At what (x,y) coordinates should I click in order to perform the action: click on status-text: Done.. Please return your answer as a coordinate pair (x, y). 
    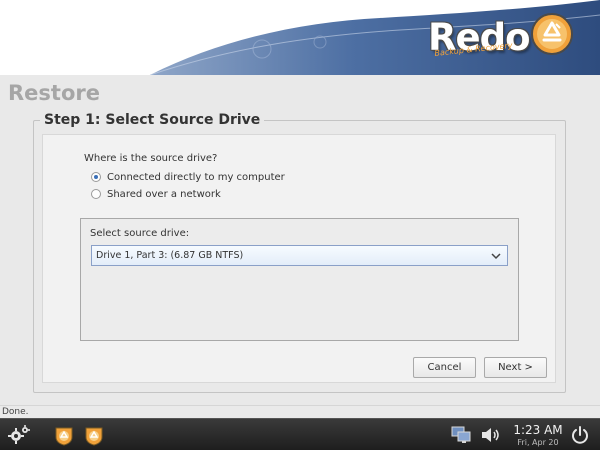
    Looking at the image, I should click on (15, 412).